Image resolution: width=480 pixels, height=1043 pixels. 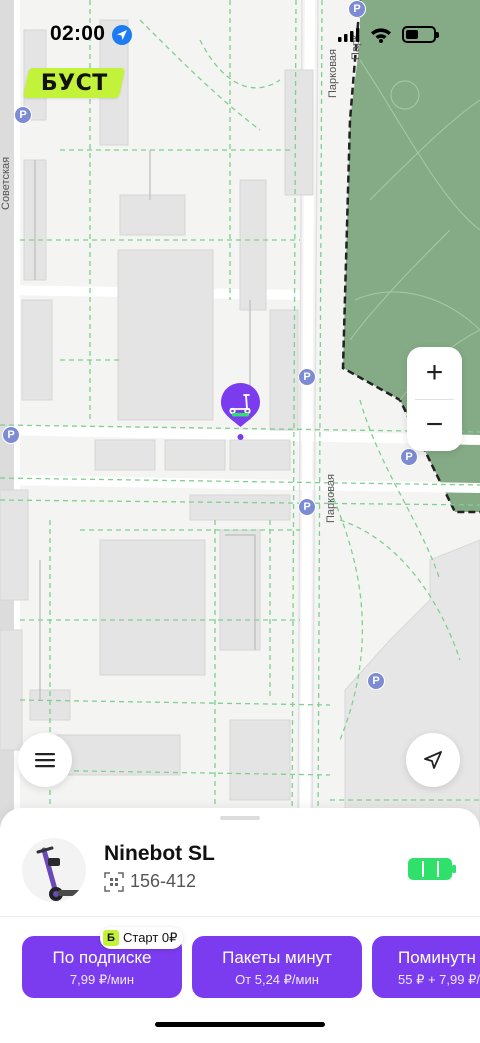 I want to click on sheet-grabber, so click(x=240, y=818).